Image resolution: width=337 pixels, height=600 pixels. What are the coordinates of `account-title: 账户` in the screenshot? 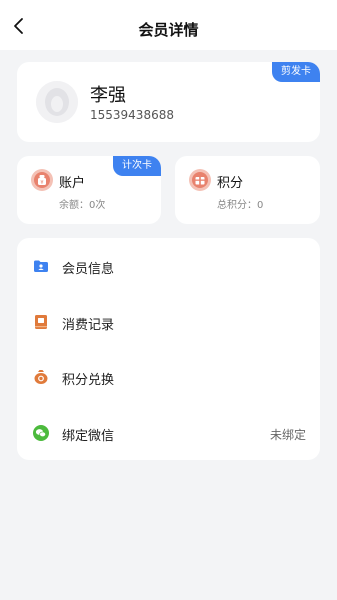 It's located at (72, 183).